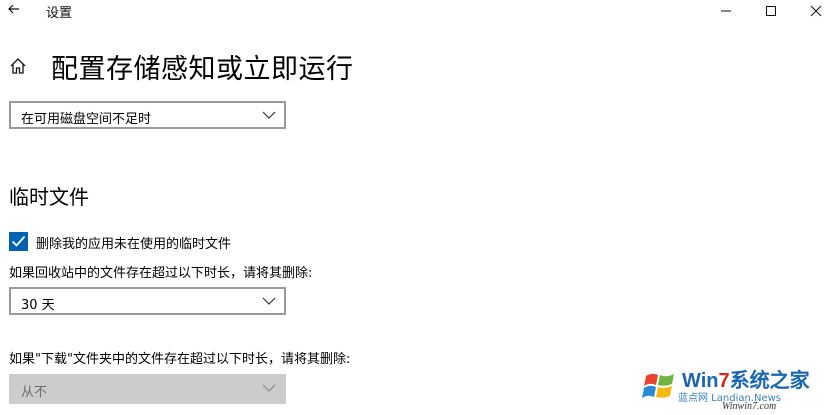 The height and width of the screenshot is (415, 835). I want to click on home-icon, so click(18, 66).